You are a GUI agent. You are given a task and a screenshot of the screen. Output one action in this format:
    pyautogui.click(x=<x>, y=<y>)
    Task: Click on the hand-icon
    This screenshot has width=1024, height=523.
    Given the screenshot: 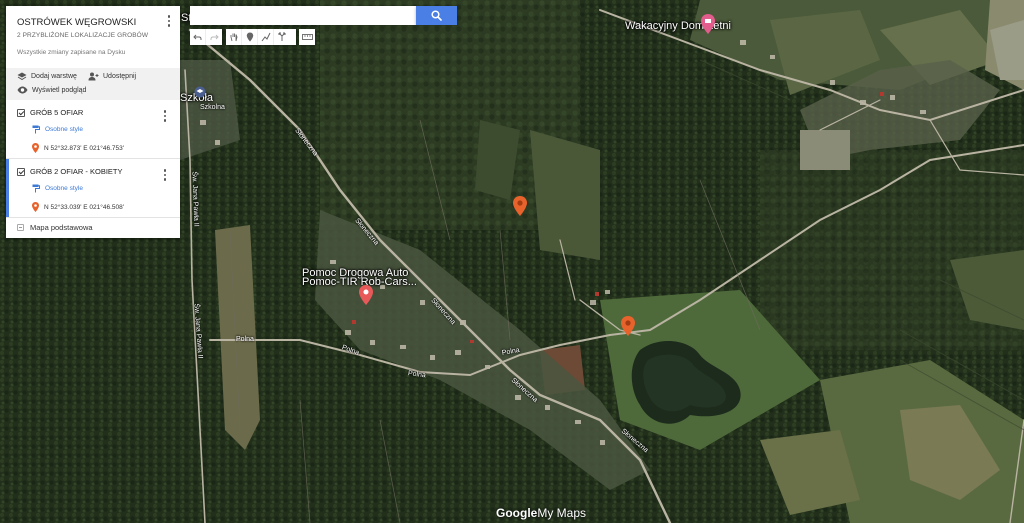 What is the action you would take?
    pyautogui.click(x=233, y=37)
    